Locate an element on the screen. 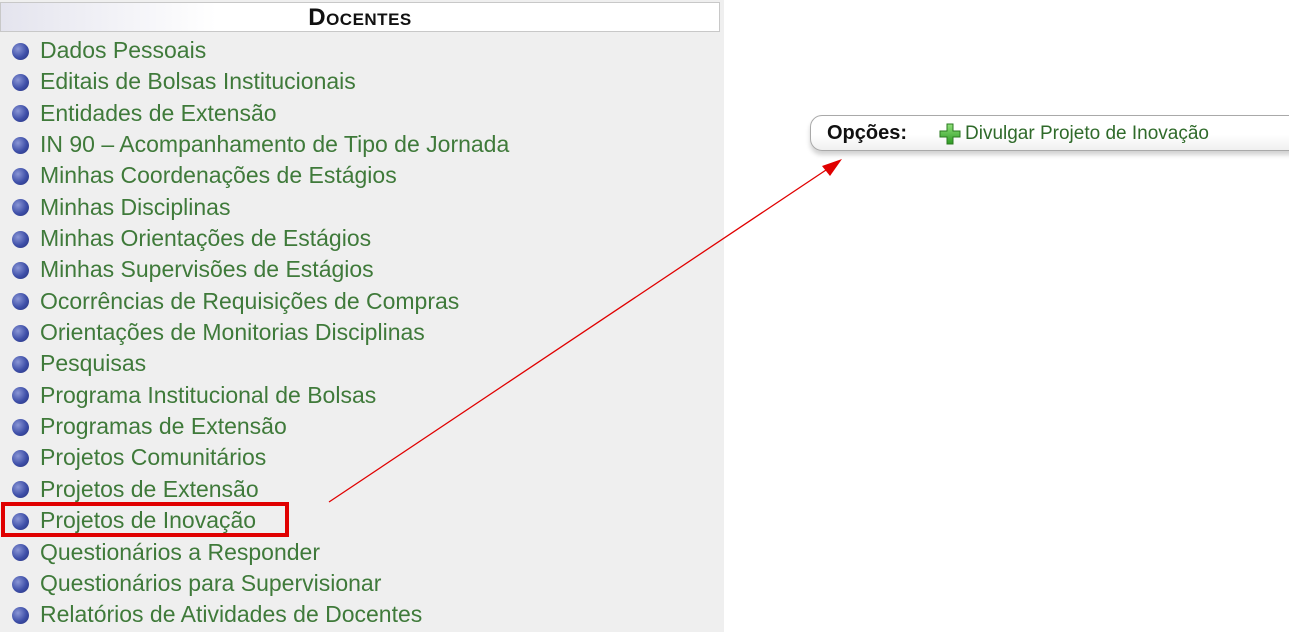 This screenshot has height=632, width=1289. menu-item-orientacoes-estagios: Minhas Orientações de Estágios is located at coordinates (362, 238).